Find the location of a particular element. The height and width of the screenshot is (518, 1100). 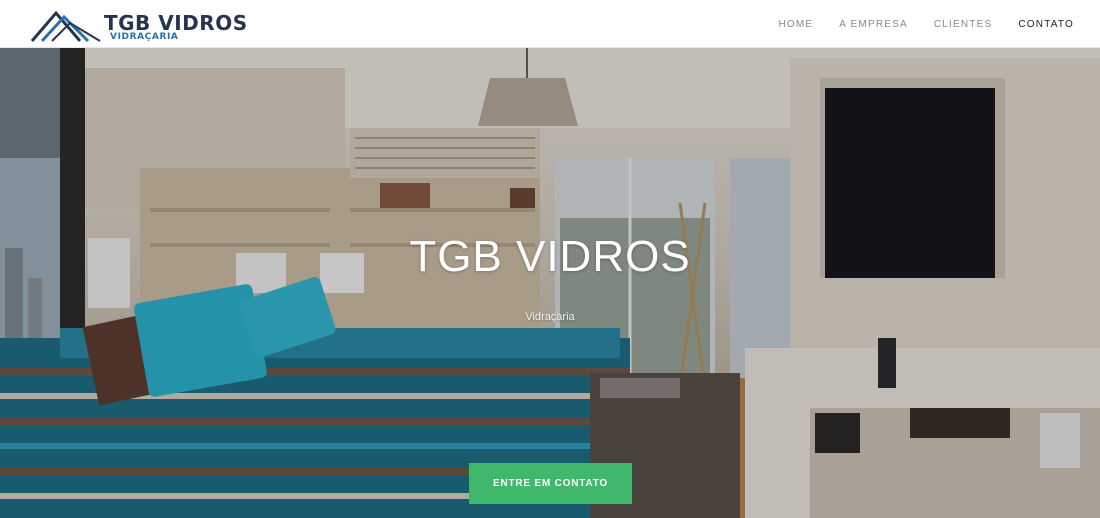

roof-logo-icon is located at coordinates (65, 26).